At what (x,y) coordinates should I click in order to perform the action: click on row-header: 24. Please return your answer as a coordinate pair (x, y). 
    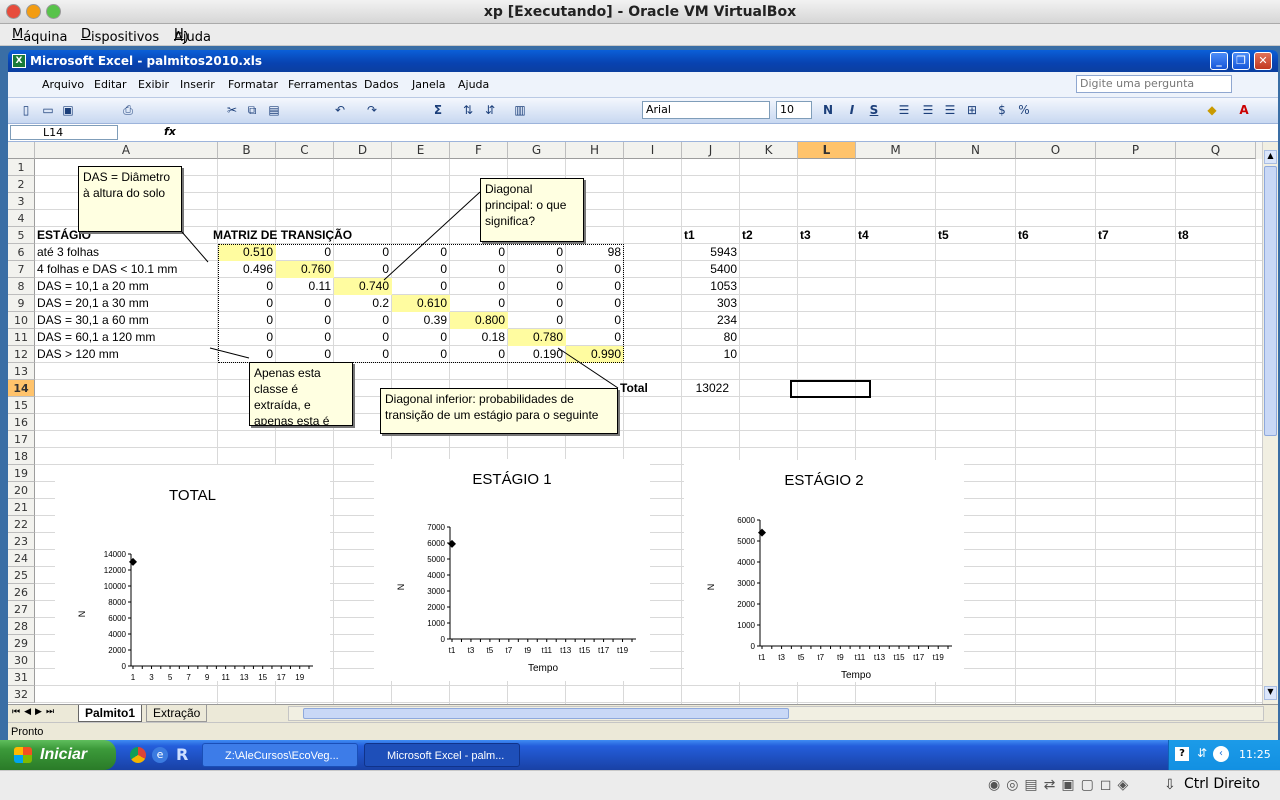
    Looking at the image, I should click on (21, 558).